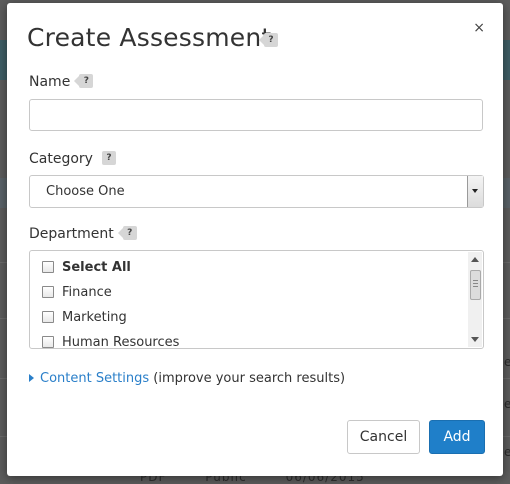  I want to click on department-option-label: Marketing, so click(94, 317).